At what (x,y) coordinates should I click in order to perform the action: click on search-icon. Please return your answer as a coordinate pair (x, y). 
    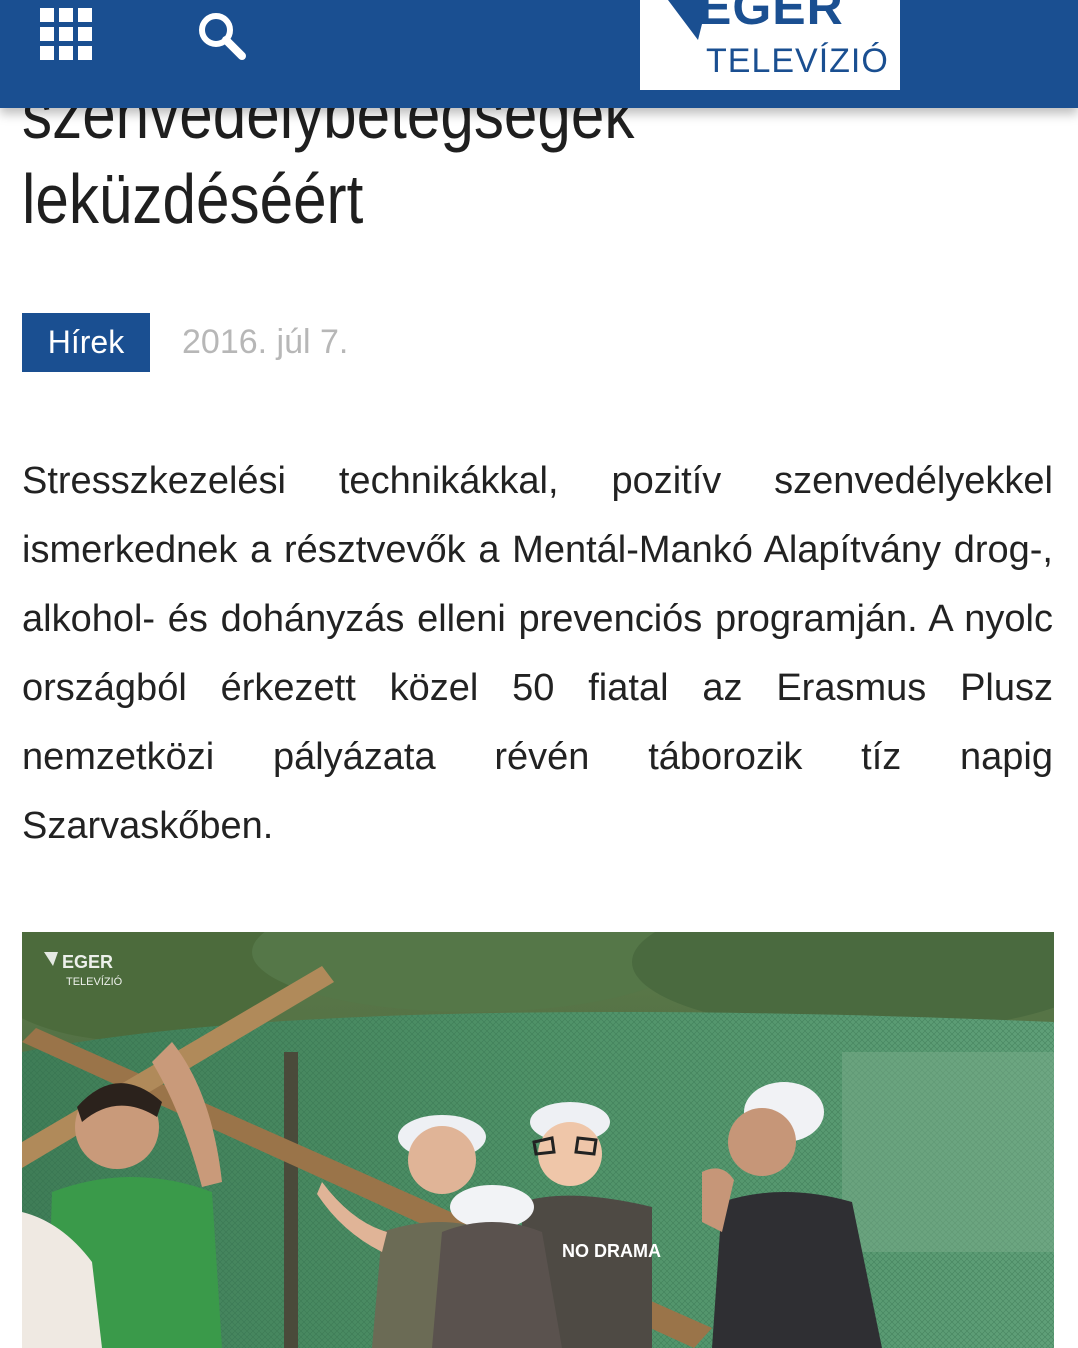
    Looking at the image, I should click on (222, 36).